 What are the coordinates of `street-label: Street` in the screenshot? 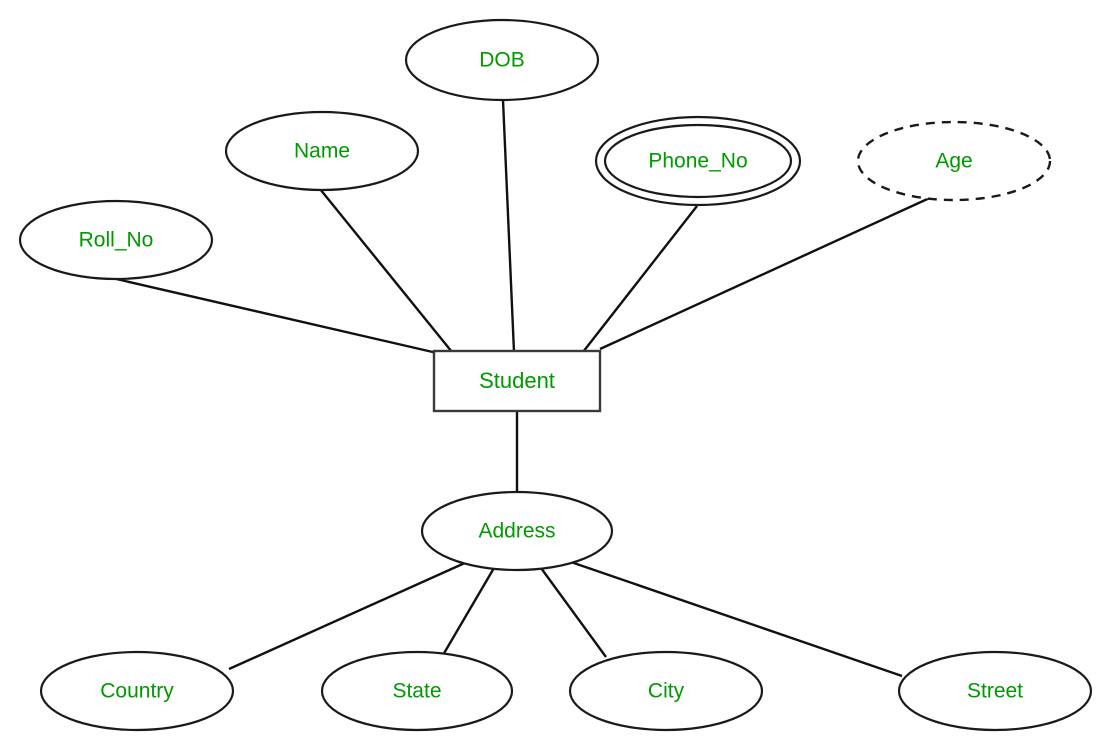 It's located at (995, 691).